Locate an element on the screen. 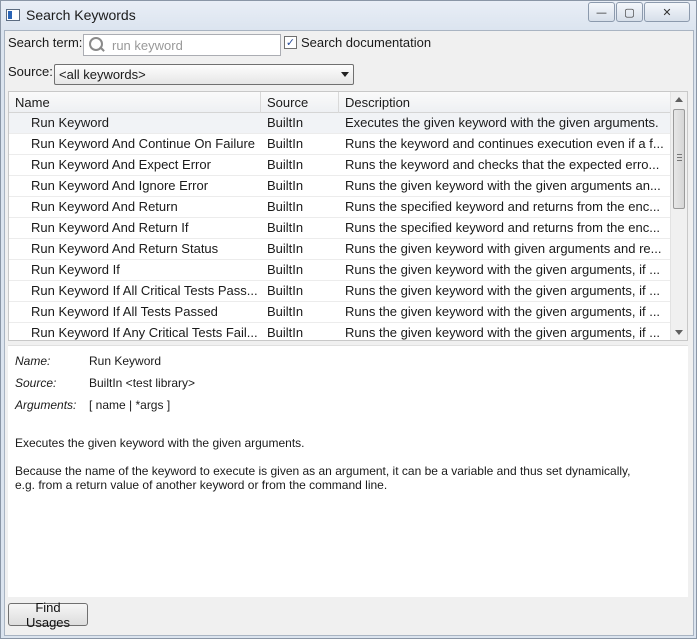 The height and width of the screenshot is (639, 697). search-documentation-toggle: ✓ Search documentation is located at coordinates (357, 42).